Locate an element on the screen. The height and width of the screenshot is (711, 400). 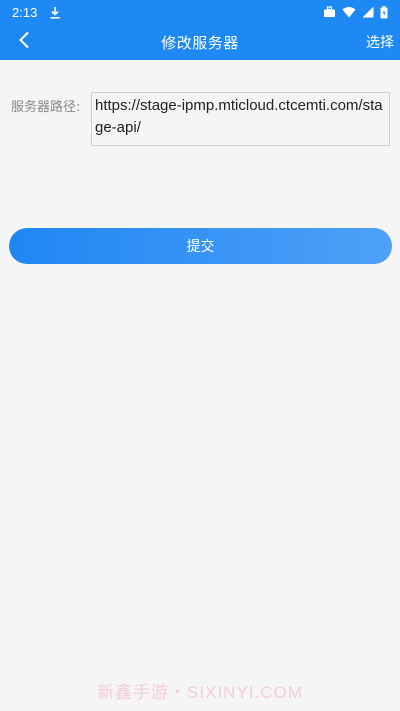
wifi-icon is located at coordinates (349, 12).